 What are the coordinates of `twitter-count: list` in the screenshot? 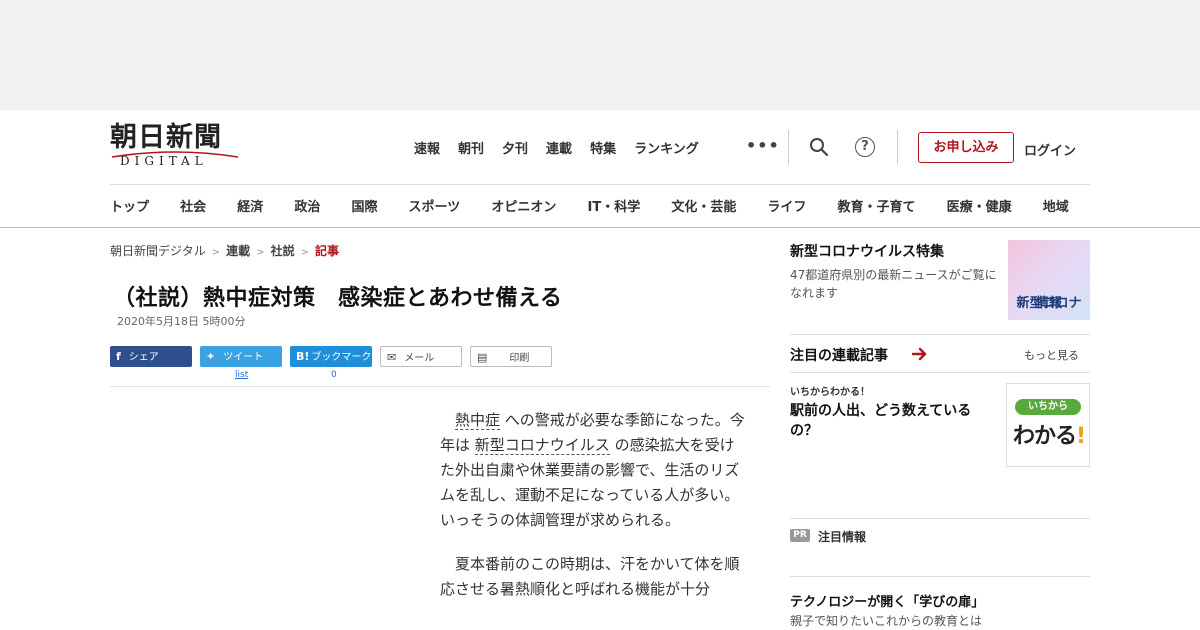 It's located at (241, 375).